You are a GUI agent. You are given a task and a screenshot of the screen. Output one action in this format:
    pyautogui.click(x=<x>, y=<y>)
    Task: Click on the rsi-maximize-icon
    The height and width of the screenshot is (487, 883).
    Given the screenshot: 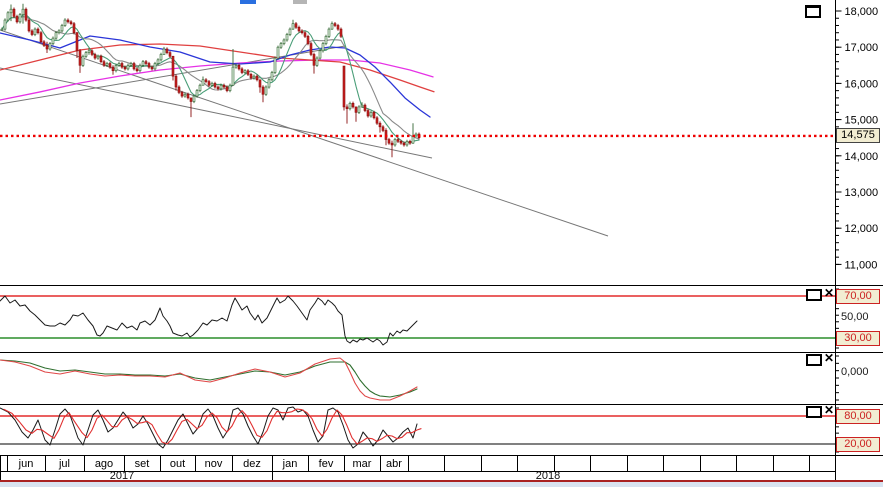 What is the action you would take?
    pyautogui.click(x=814, y=295)
    